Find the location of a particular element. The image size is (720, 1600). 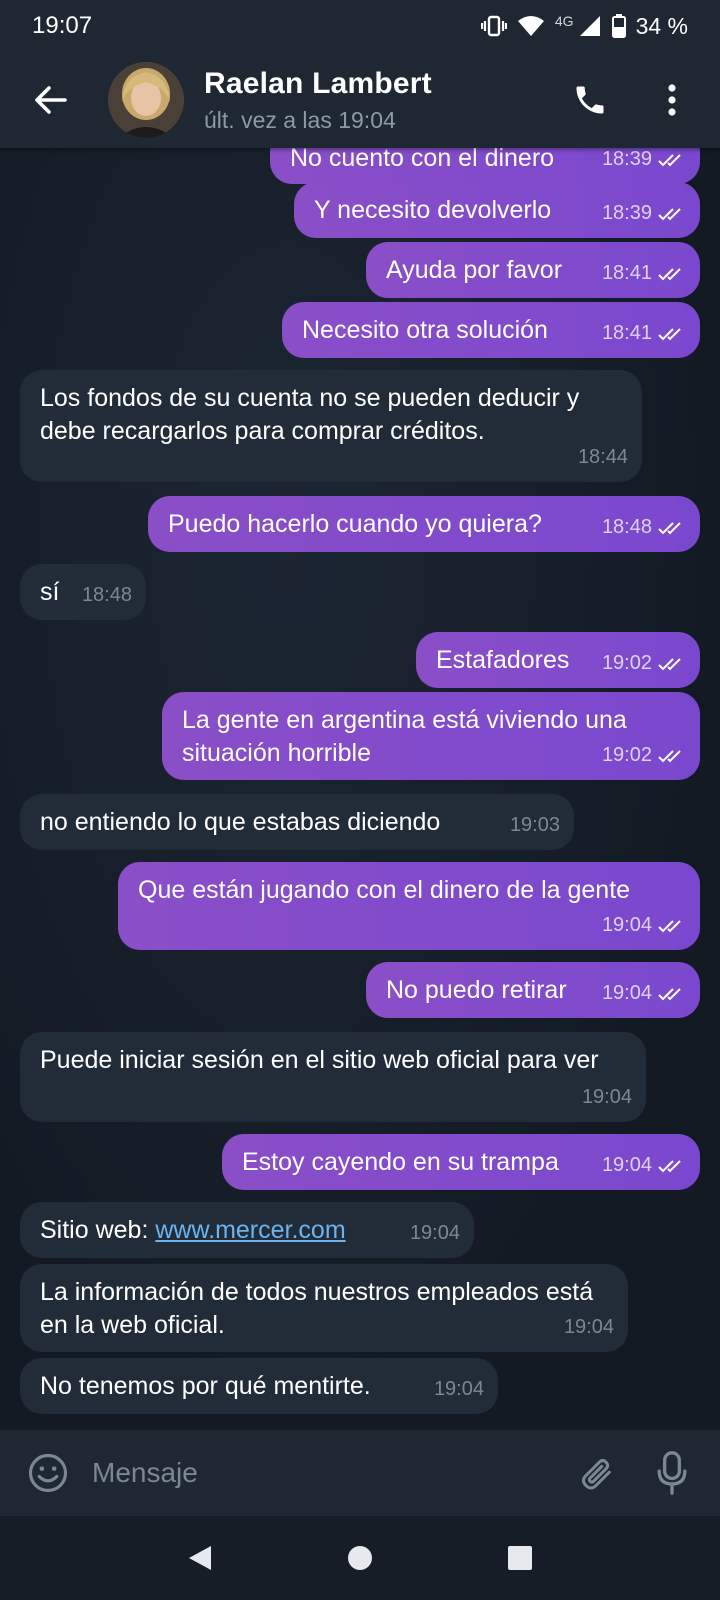

call-button is located at coordinates (590, 100).